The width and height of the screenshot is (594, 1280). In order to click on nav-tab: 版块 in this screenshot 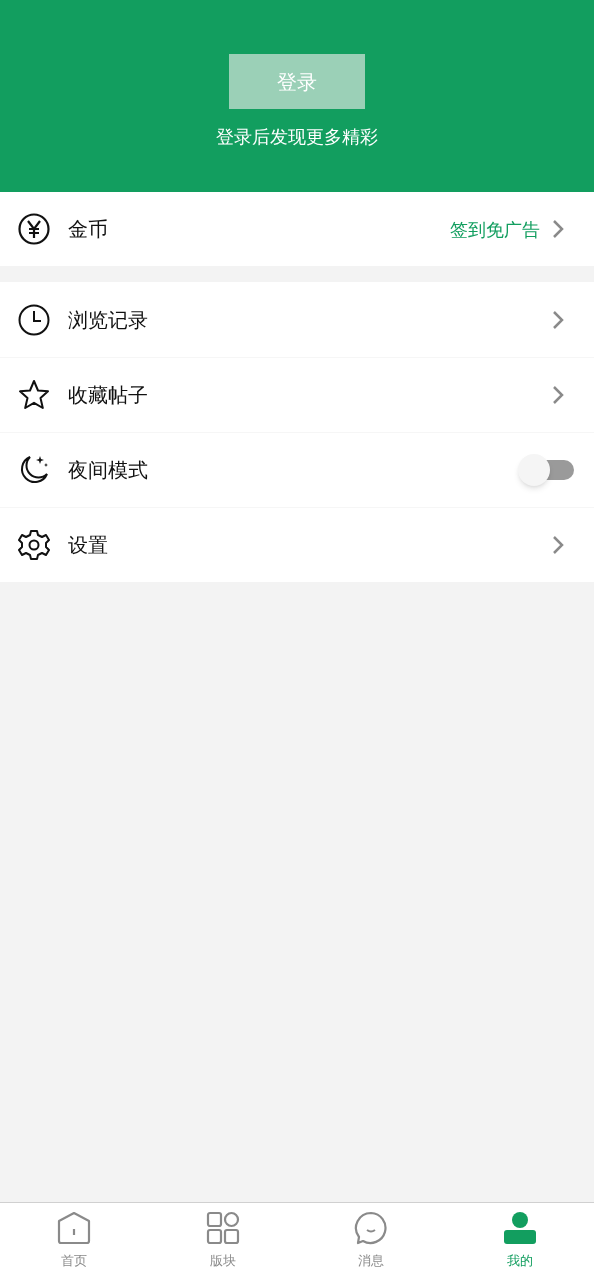, I will do `click(222, 1241)`.